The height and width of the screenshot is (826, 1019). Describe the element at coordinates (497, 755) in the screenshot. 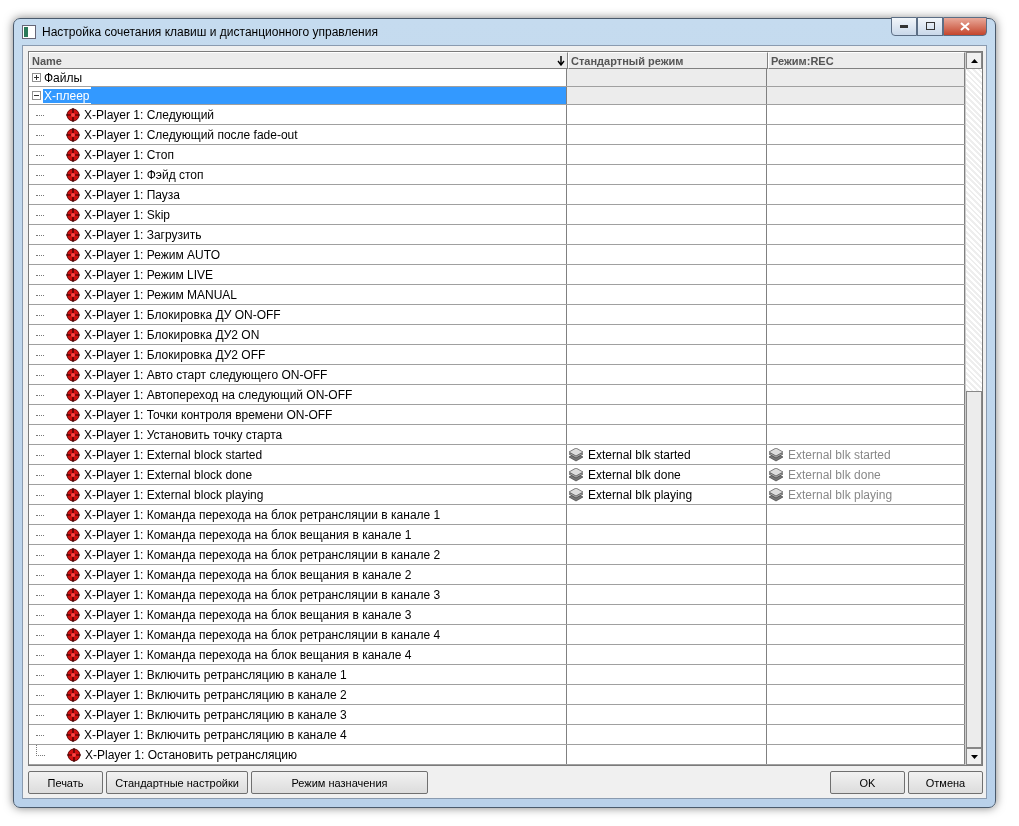

I see `action-row: X-Player 1: Остановить ретрансляцию` at that location.